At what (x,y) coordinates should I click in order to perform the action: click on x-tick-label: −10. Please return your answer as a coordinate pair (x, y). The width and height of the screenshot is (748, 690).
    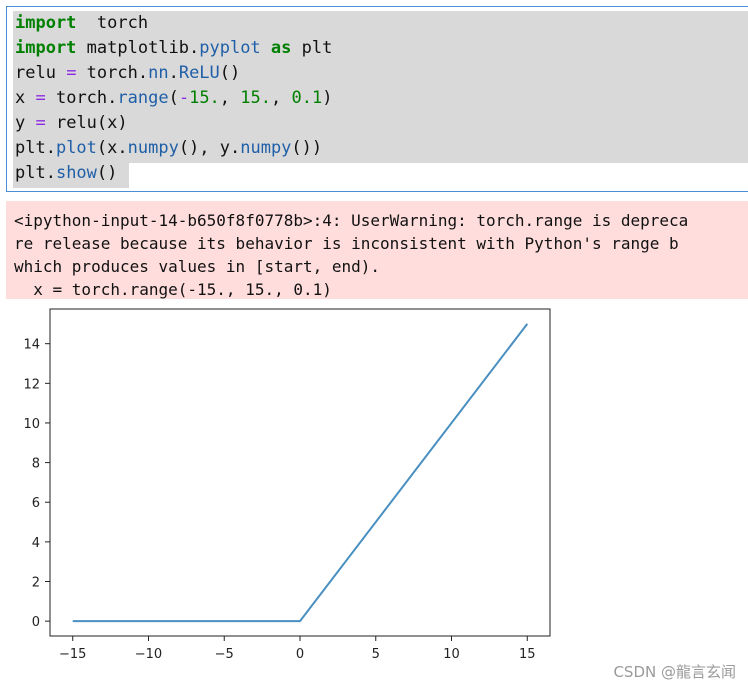
    Looking at the image, I should click on (148, 654).